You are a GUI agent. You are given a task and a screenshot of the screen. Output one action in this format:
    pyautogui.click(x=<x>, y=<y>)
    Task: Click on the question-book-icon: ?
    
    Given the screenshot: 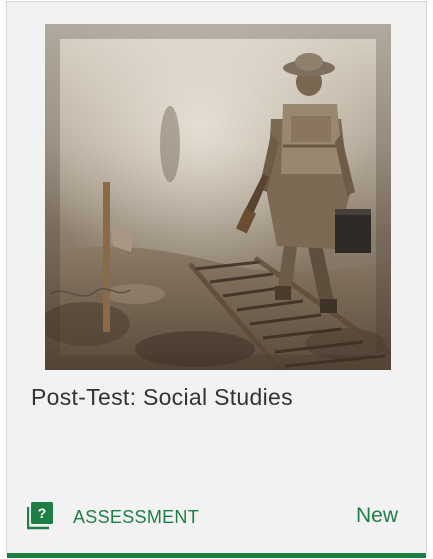 What is the action you would take?
    pyautogui.click(x=39, y=516)
    